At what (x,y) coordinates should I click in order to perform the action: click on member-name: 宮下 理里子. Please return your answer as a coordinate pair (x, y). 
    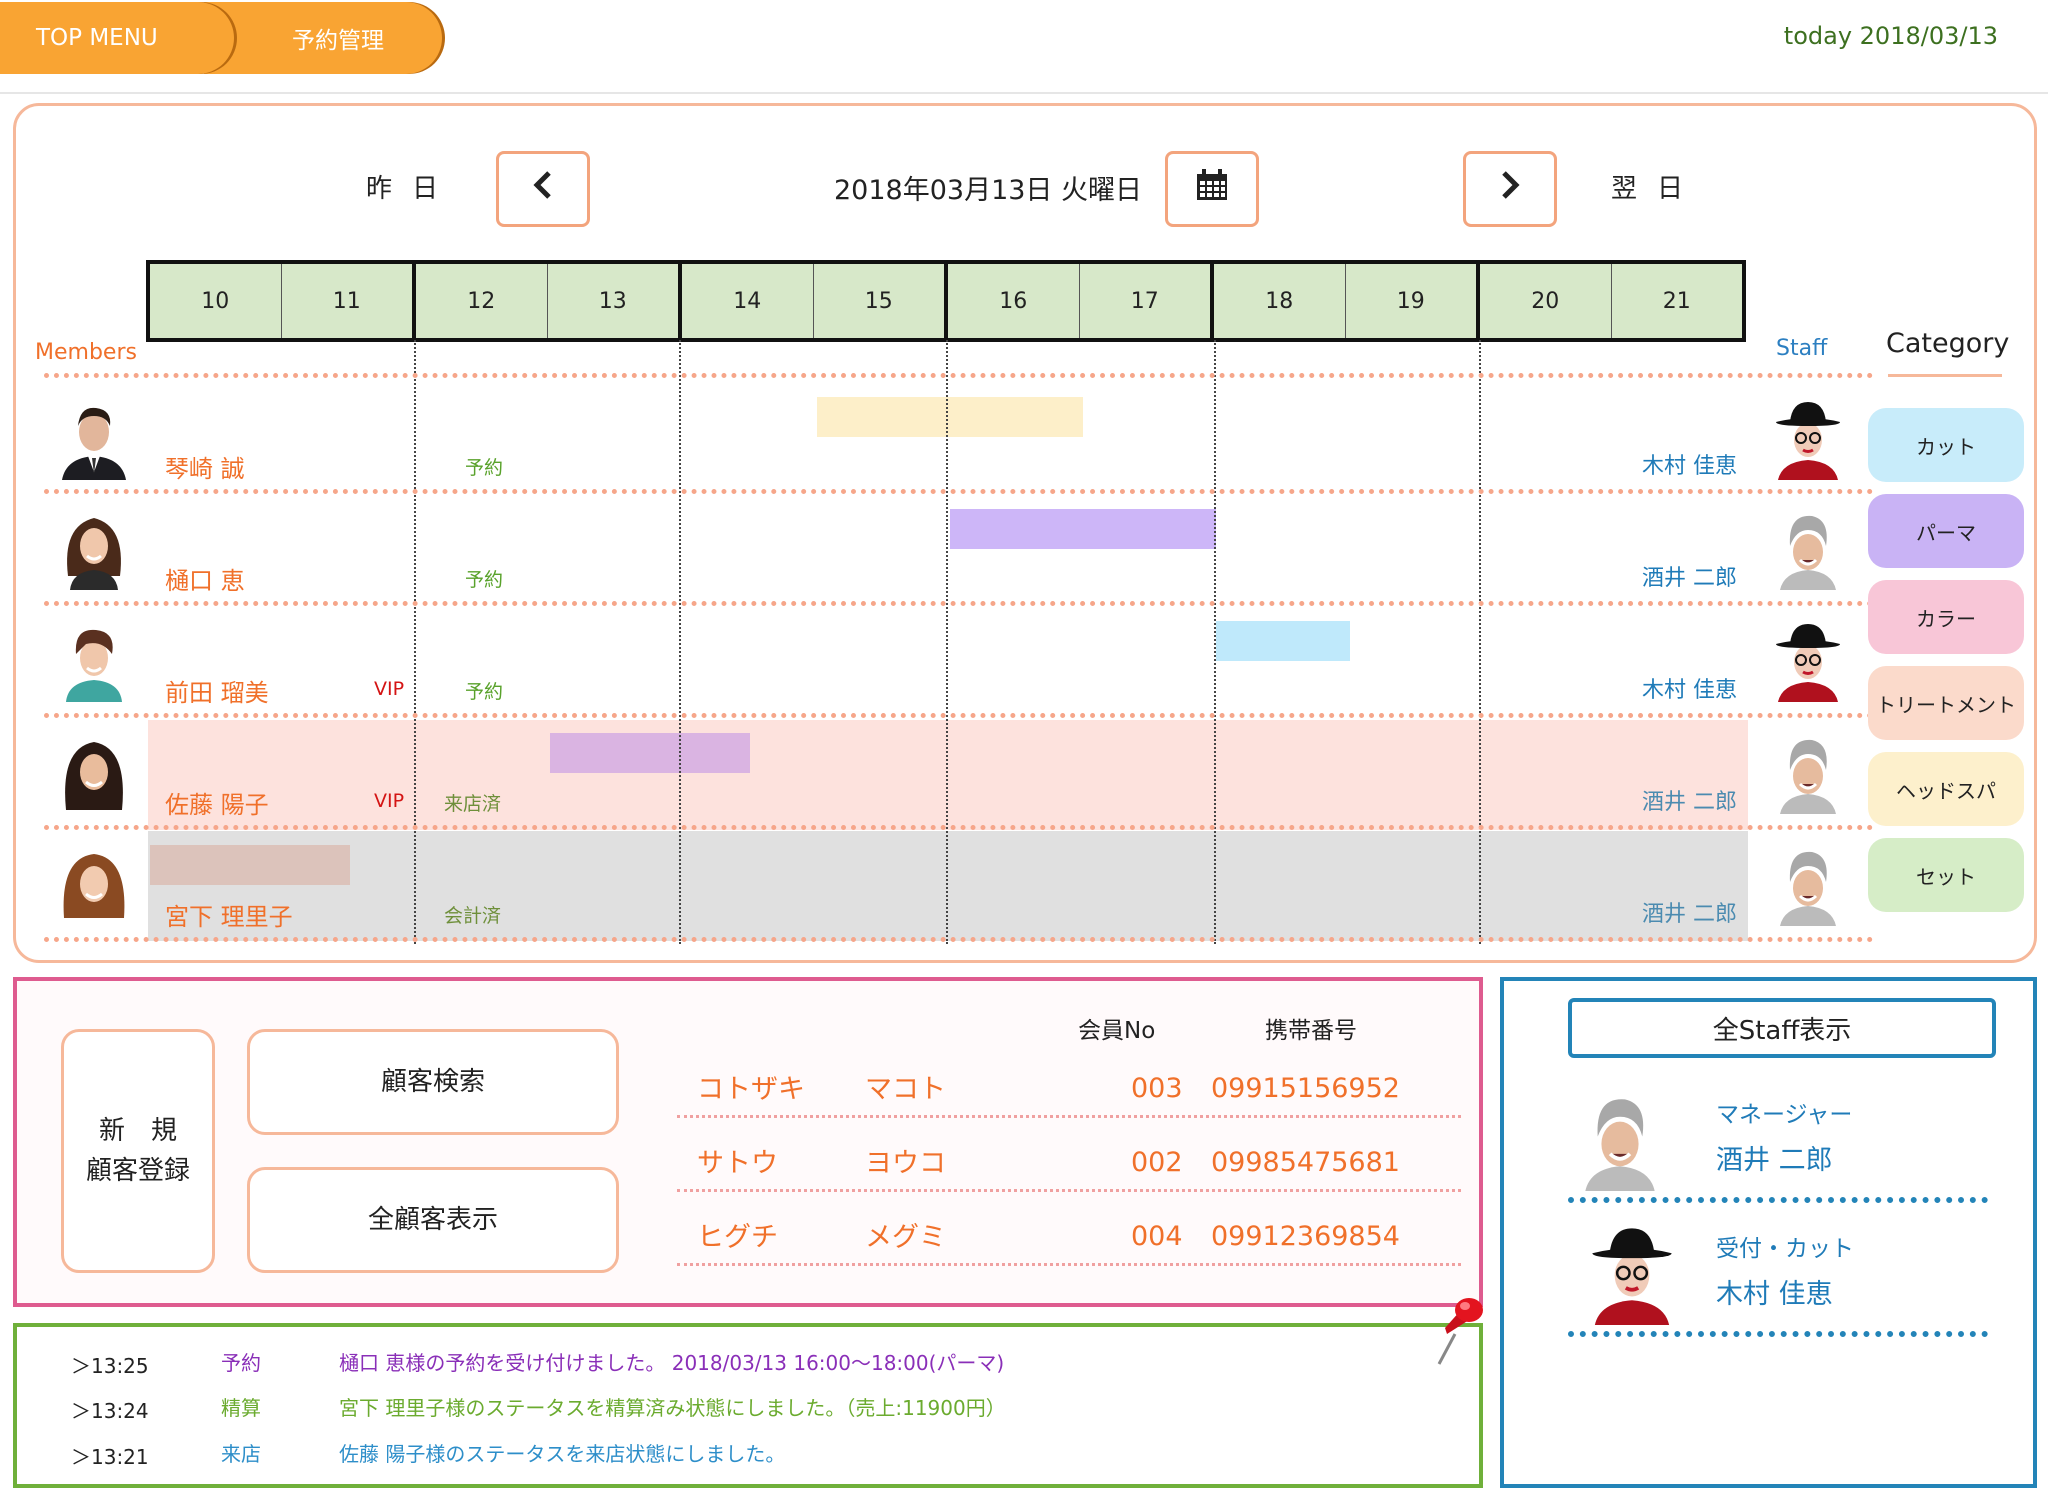
    Looking at the image, I should click on (229, 914).